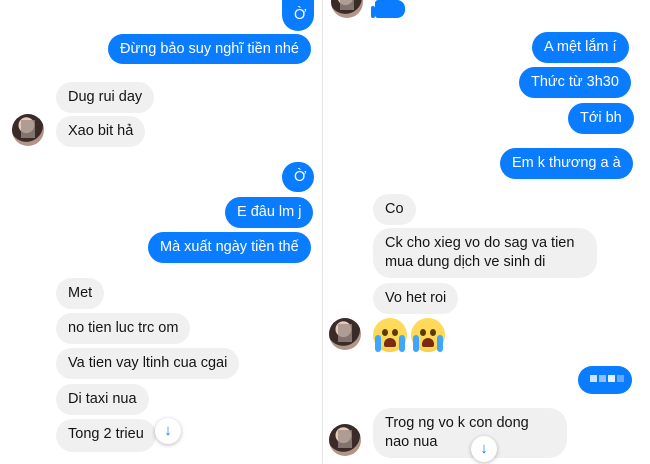 This screenshot has width=650, height=464. I want to click on outgoing-message: Đừng bảo suy nghĩ tiền nhé, so click(209, 49).